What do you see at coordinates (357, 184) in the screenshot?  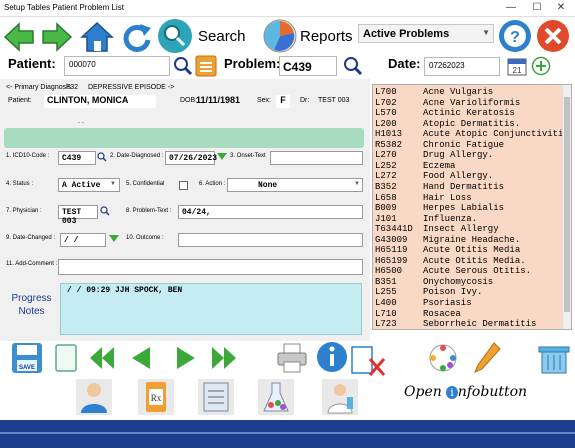 I see `action-chevron-icon: ▼` at bounding box center [357, 184].